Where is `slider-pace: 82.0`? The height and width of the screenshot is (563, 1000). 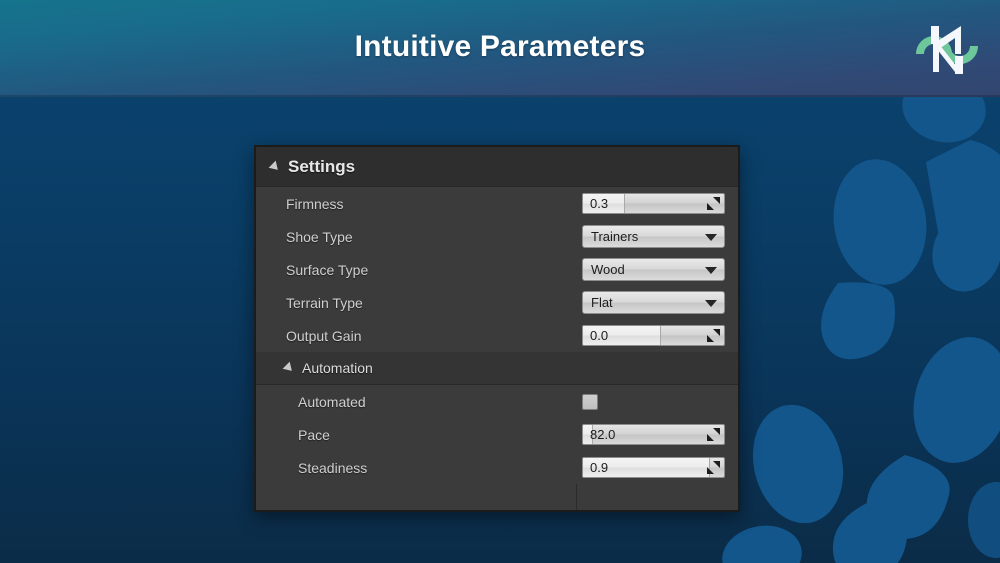 slider-pace: 82.0 is located at coordinates (653, 434).